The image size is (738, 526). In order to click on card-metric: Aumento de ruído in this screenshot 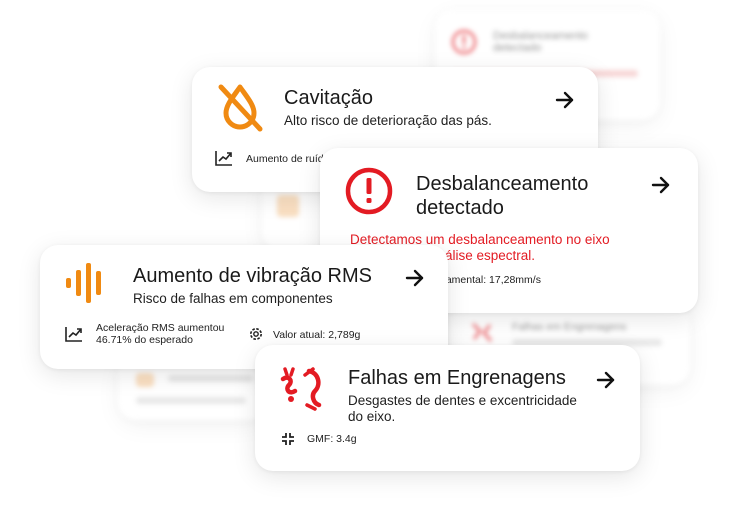, I will do `click(288, 159)`.